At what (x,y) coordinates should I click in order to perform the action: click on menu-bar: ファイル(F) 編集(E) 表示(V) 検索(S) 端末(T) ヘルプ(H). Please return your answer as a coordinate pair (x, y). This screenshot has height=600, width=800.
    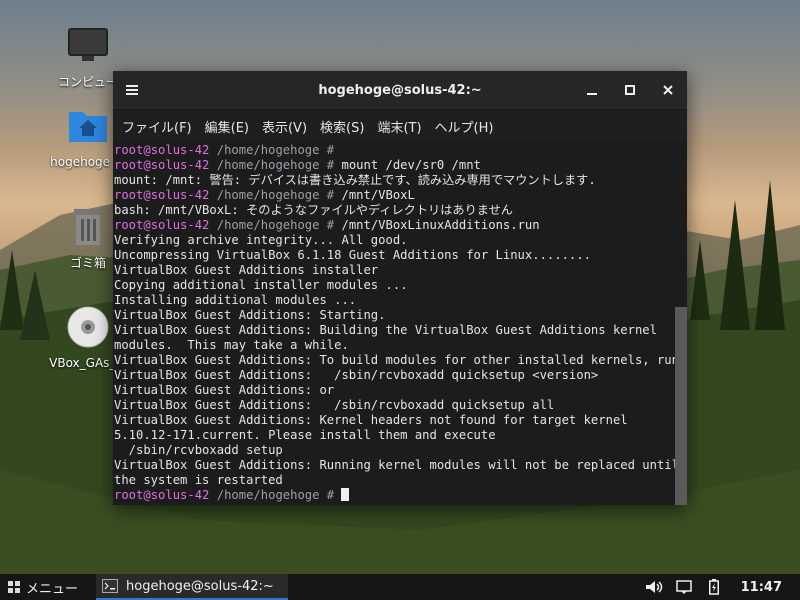
    Looking at the image, I should click on (400, 126).